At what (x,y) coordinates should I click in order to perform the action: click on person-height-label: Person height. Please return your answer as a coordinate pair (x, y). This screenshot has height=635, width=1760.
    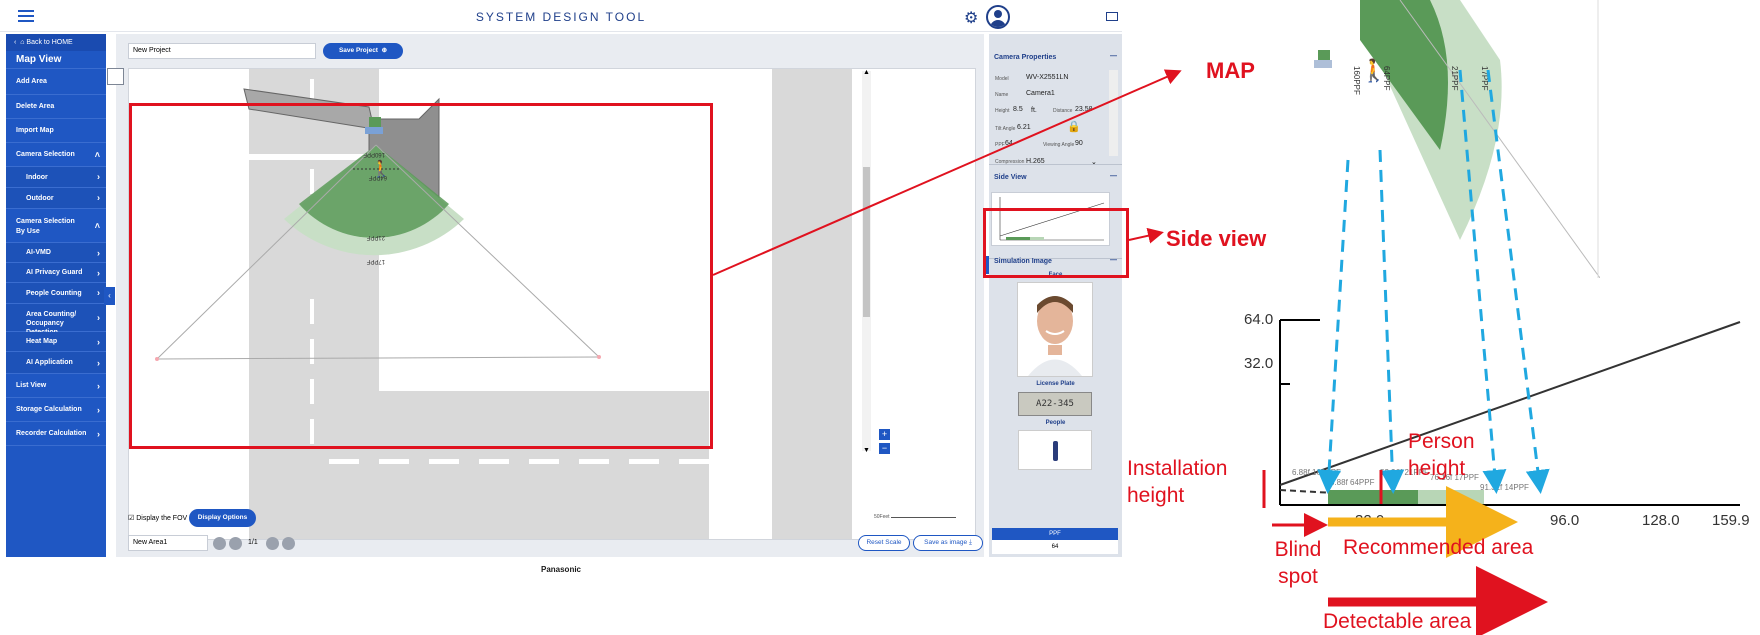
    Looking at the image, I should click on (1441, 455).